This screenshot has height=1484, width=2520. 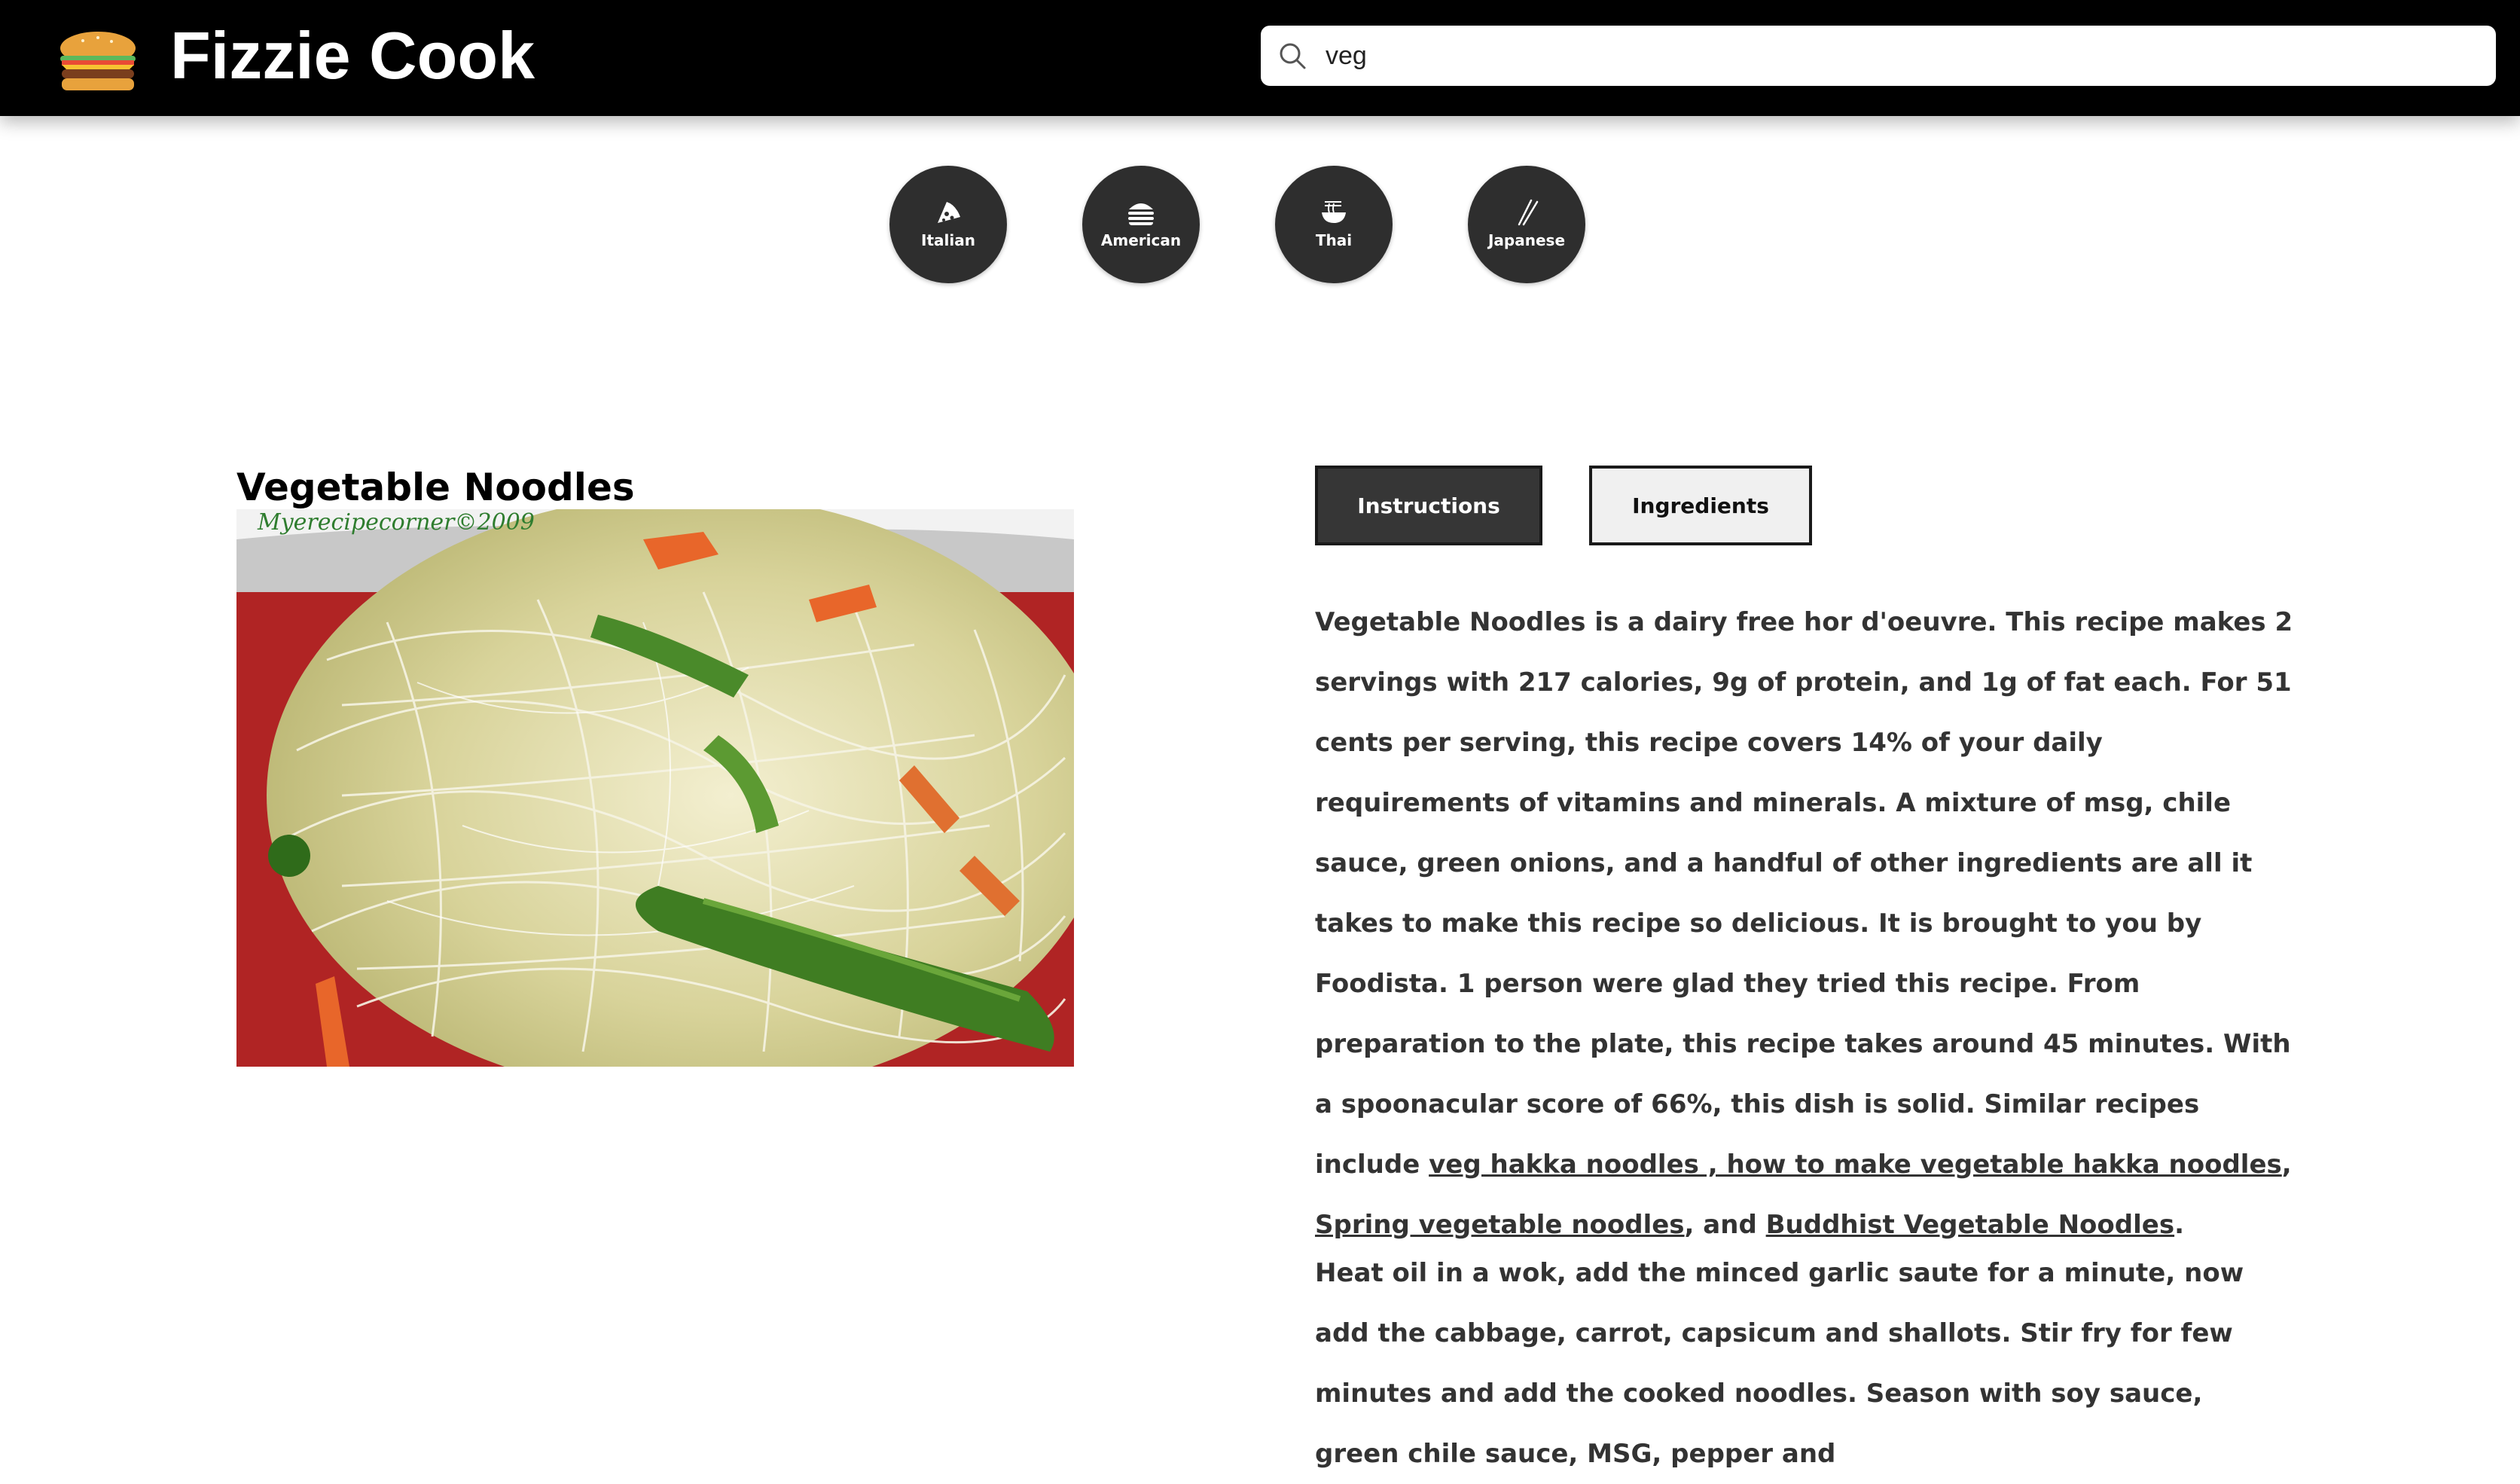 What do you see at coordinates (2179, 1225) in the screenshot?
I see `summary-end: .` at bounding box center [2179, 1225].